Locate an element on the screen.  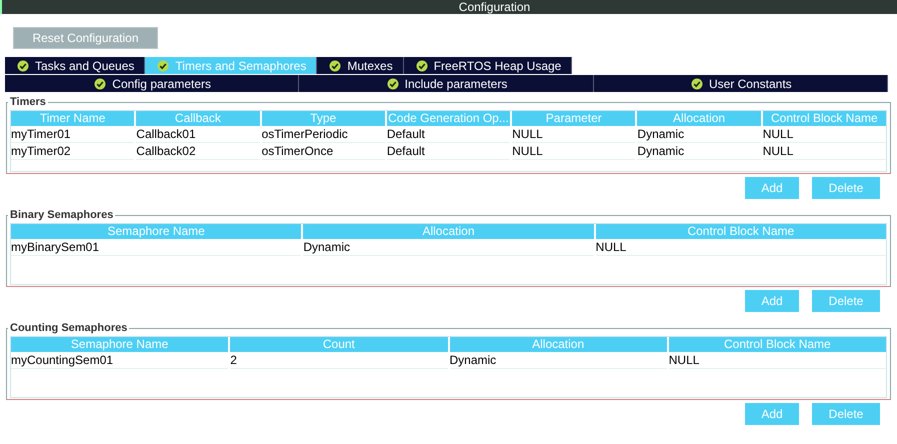
tab: Timers and Semaphores is located at coordinates (231, 65).